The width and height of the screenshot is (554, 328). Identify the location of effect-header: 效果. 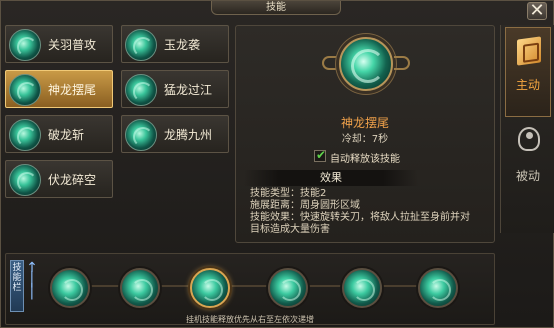
(331, 178).